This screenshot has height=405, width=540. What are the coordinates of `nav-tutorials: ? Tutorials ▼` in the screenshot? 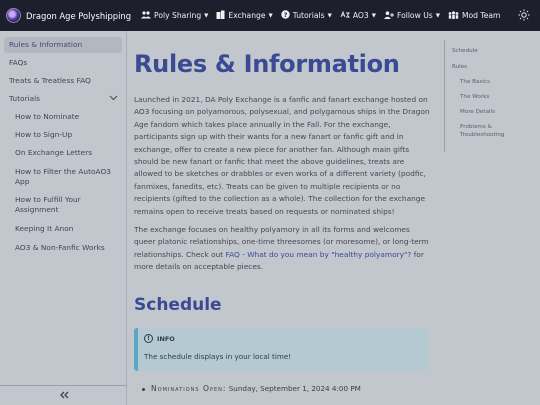 It's located at (306, 15).